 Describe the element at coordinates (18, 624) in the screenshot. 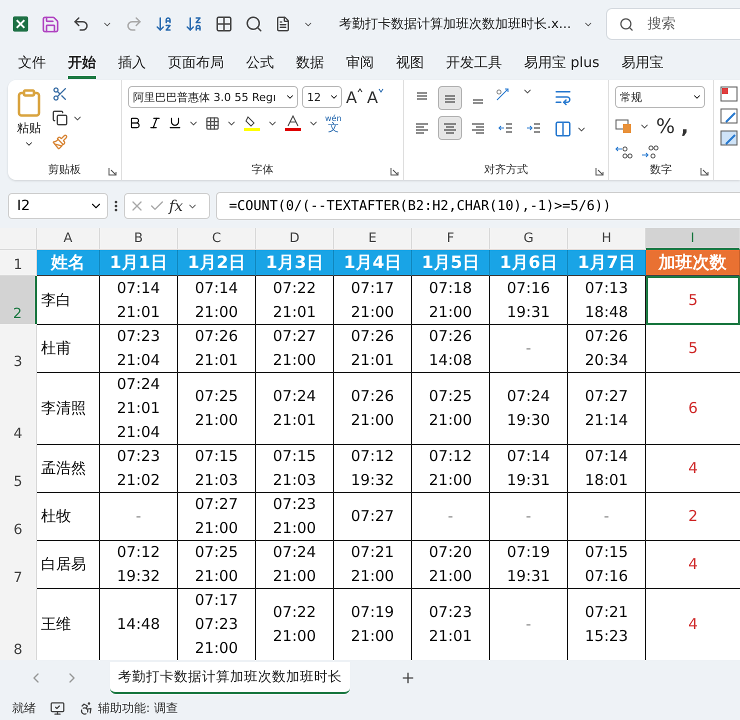

I see `row-header: 8` at that location.